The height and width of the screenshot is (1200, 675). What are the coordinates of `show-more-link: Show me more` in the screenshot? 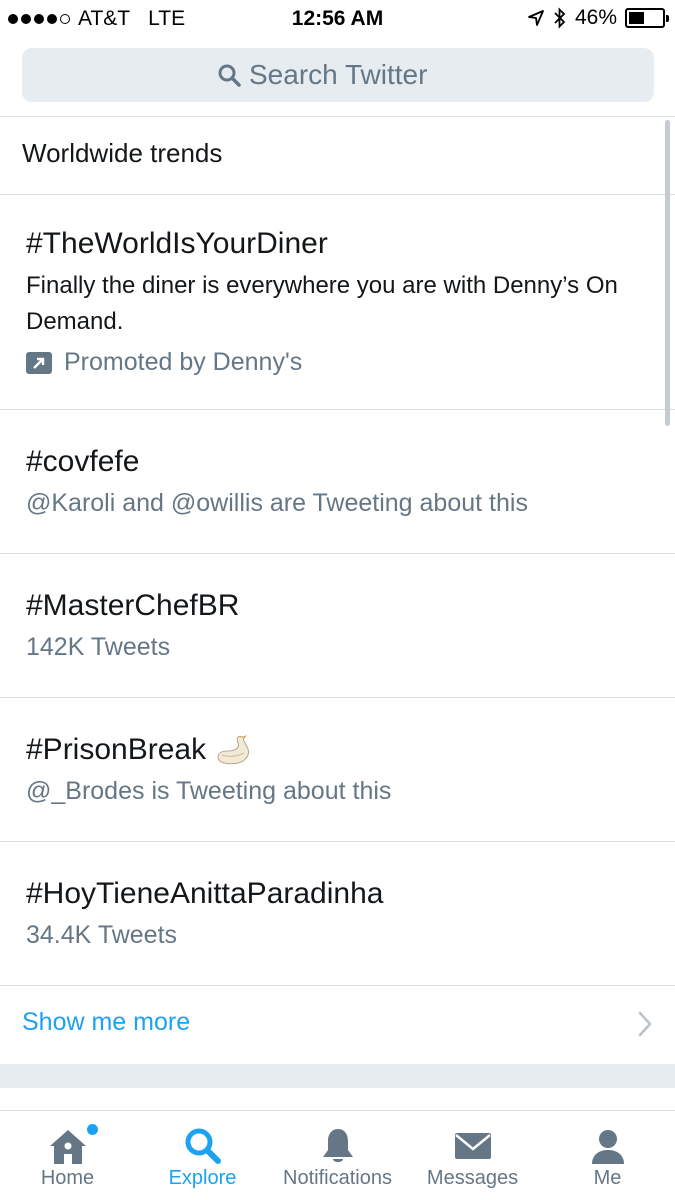 It's located at (106, 1022).